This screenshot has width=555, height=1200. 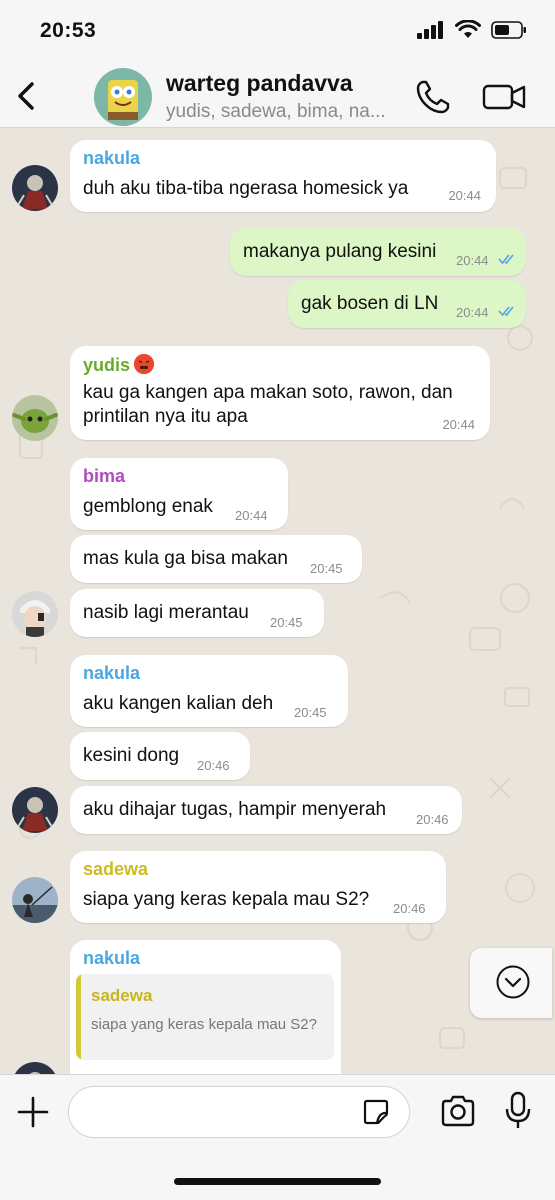 What do you see at coordinates (68, 30) in the screenshot?
I see `status-time: 20:53` at bounding box center [68, 30].